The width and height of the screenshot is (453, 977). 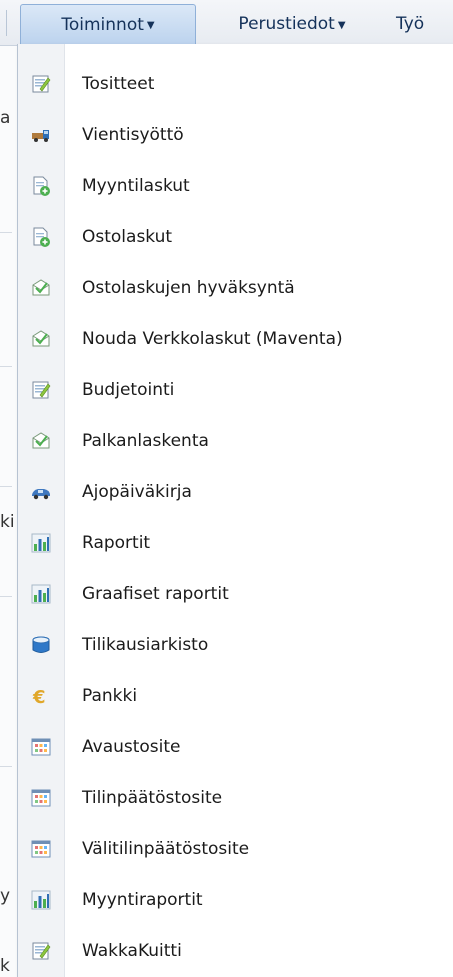 I want to click on menu-toiminnot-label: Toiminnot, so click(x=102, y=24).